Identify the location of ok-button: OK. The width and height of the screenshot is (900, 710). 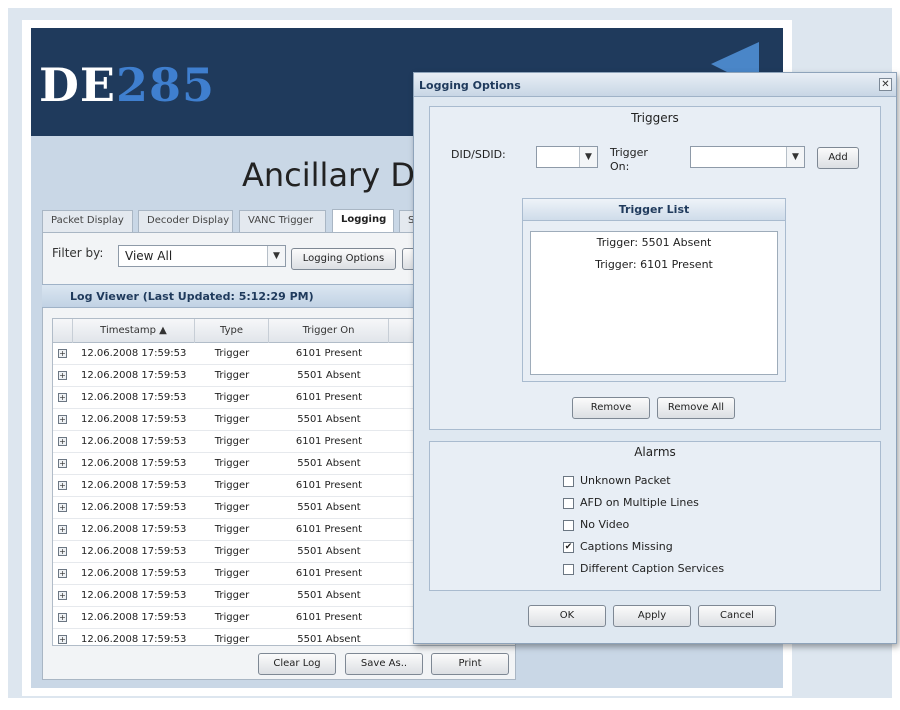
(567, 616).